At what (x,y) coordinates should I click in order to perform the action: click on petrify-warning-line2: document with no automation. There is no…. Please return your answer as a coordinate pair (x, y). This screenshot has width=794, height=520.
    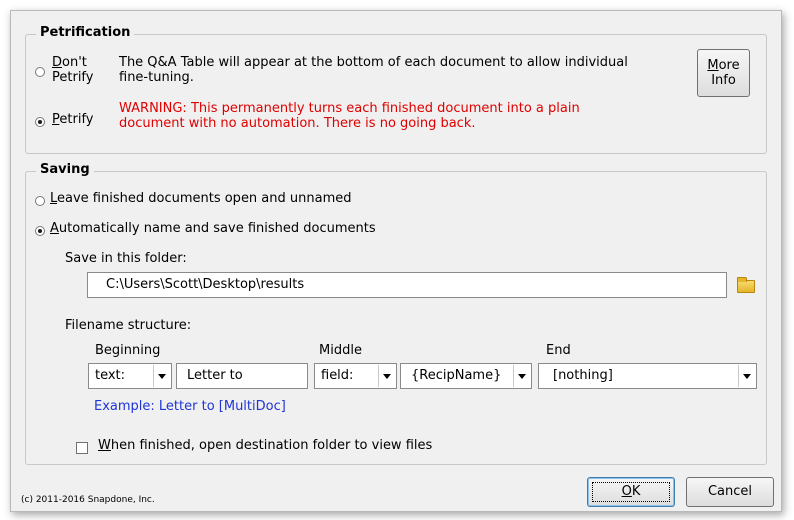
    Looking at the image, I should click on (297, 123).